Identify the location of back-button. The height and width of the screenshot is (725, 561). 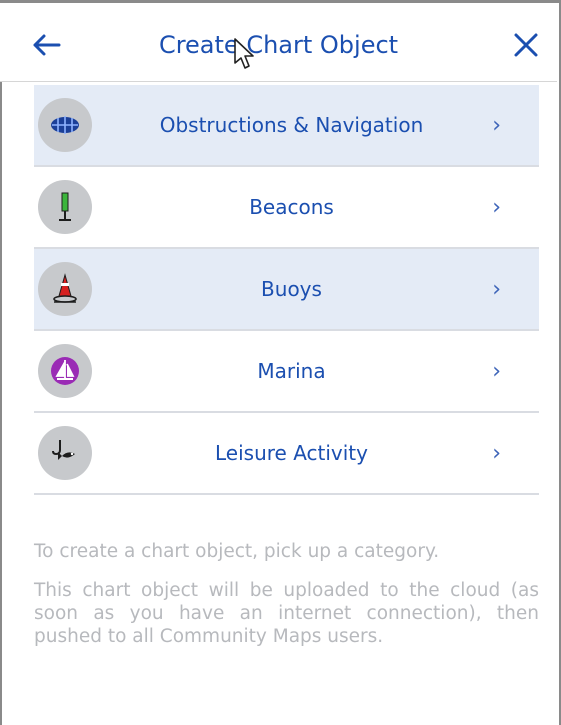
(46, 45).